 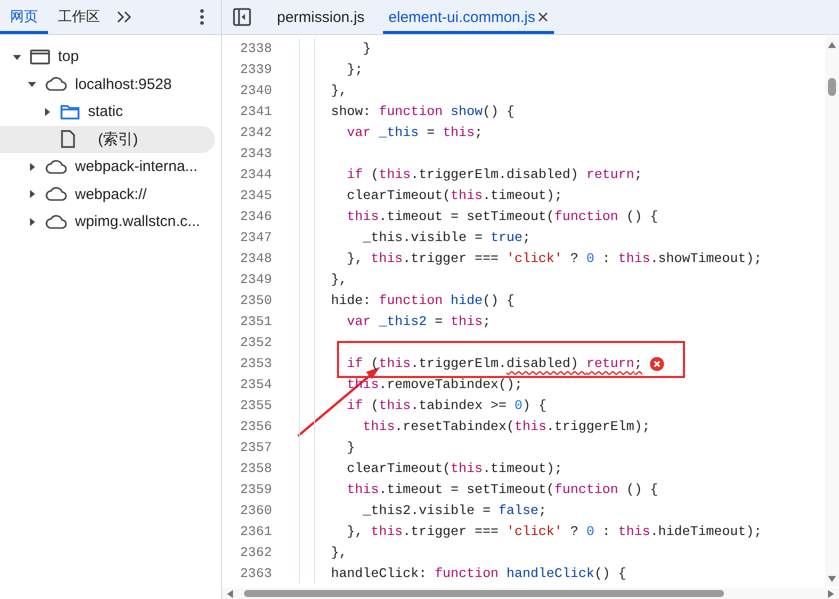 What do you see at coordinates (124, 17) in the screenshot?
I see `more-tabs-icon` at bounding box center [124, 17].